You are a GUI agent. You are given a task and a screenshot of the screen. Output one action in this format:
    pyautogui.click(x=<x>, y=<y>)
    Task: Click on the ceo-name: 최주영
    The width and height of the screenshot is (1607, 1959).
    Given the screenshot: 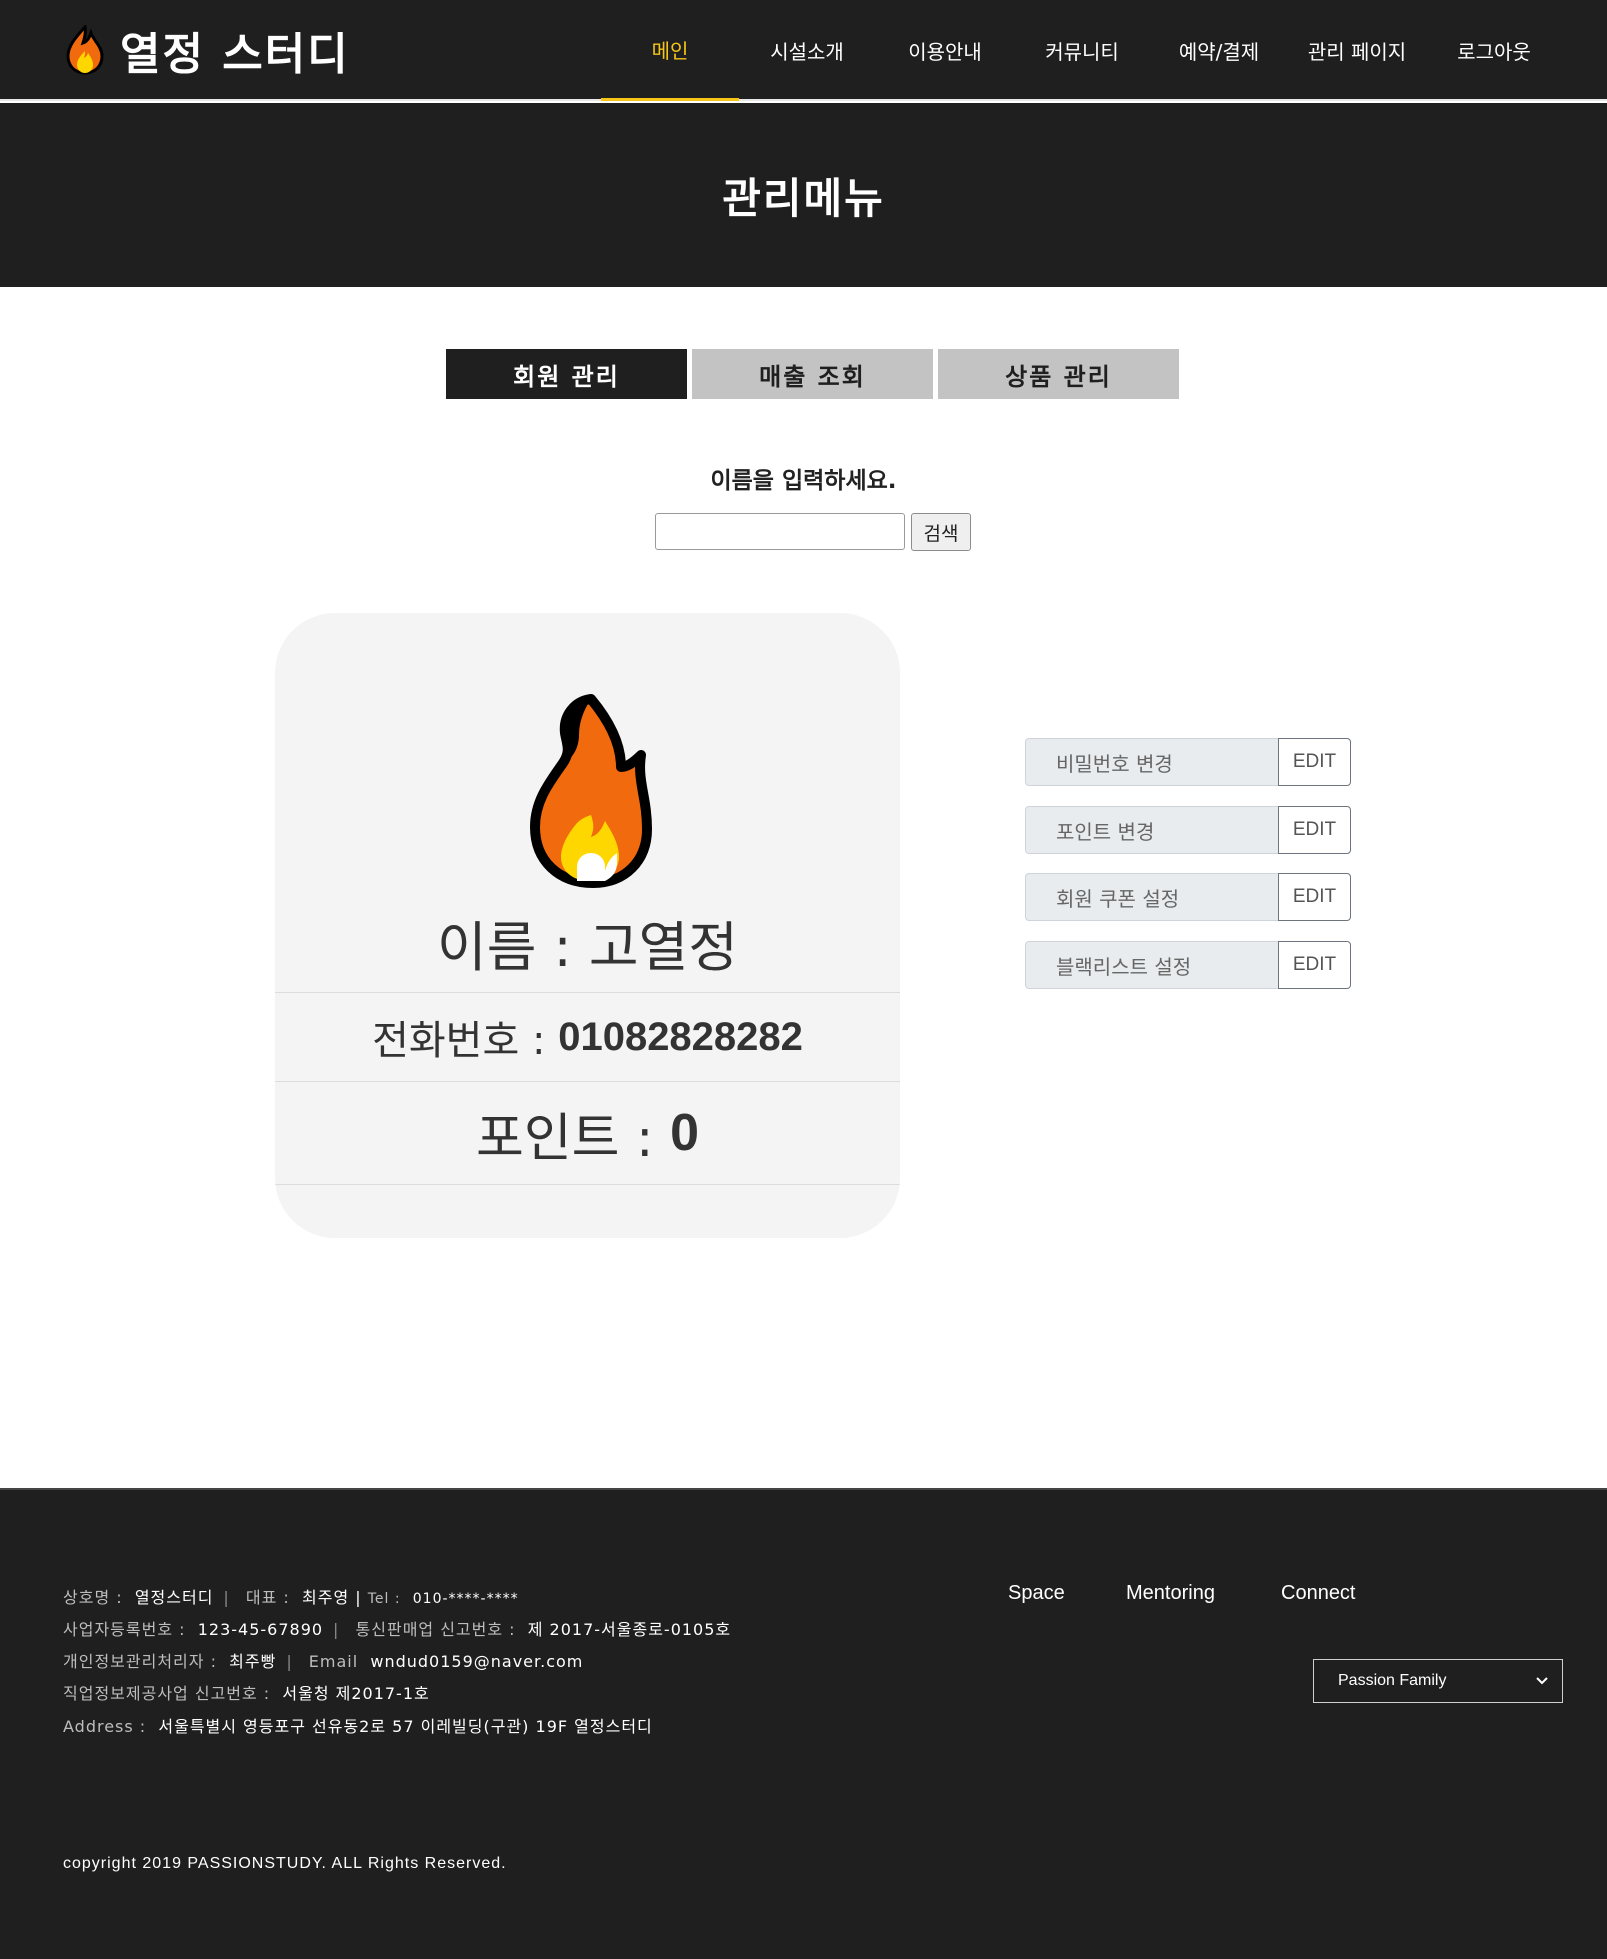 What is the action you would take?
    pyautogui.click(x=326, y=1597)
    